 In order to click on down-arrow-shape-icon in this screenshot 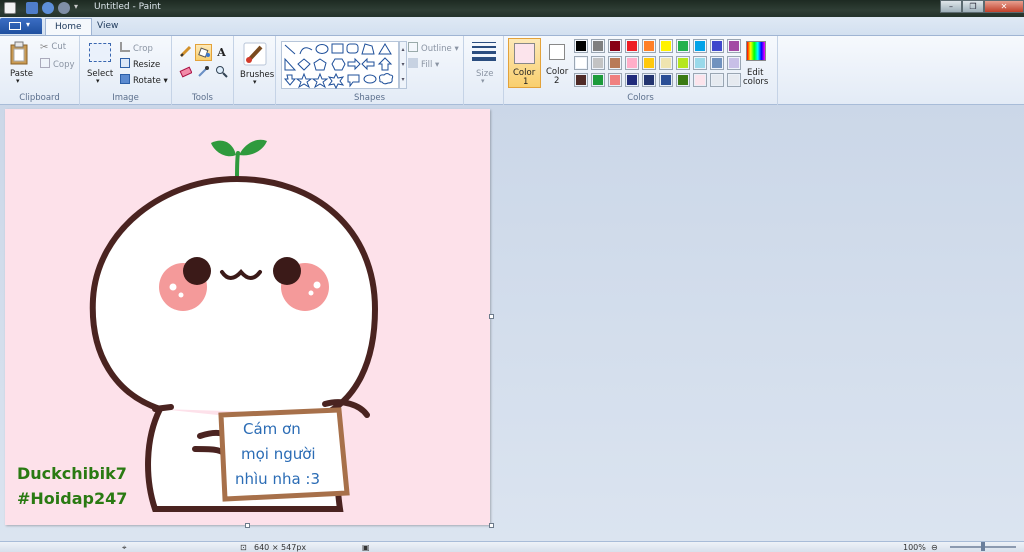, I will do `click(290, 80)`.